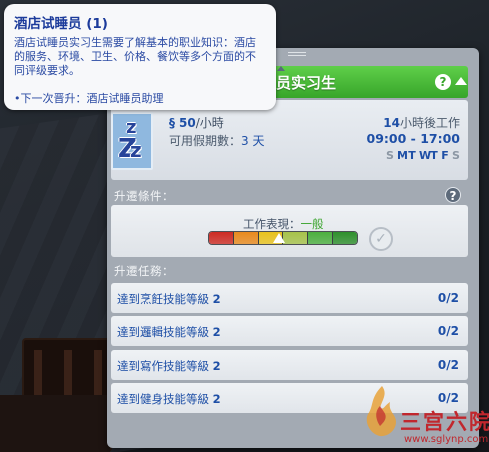 This screenshot has width=489, height=452. I want to click on watermark-name: 三宫六院, so click(444, 421).